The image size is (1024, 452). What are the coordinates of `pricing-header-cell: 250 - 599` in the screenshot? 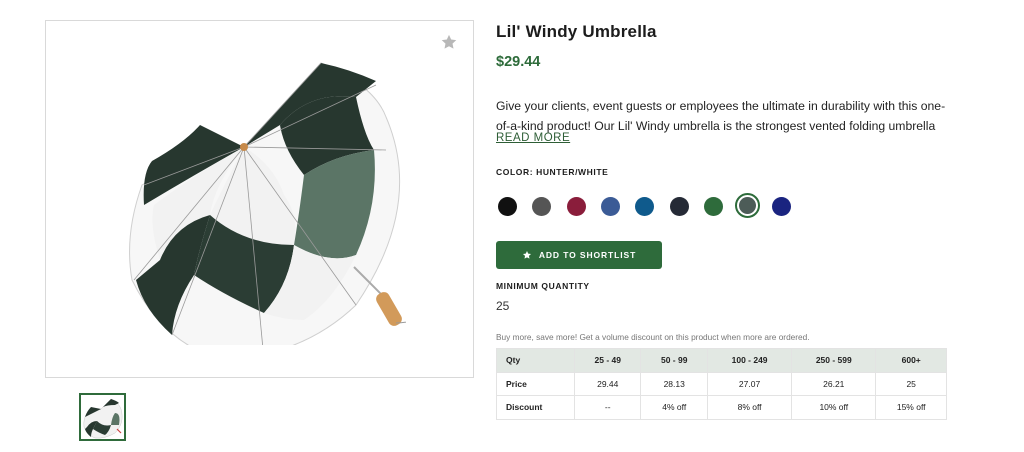 It's located at (834, 360).